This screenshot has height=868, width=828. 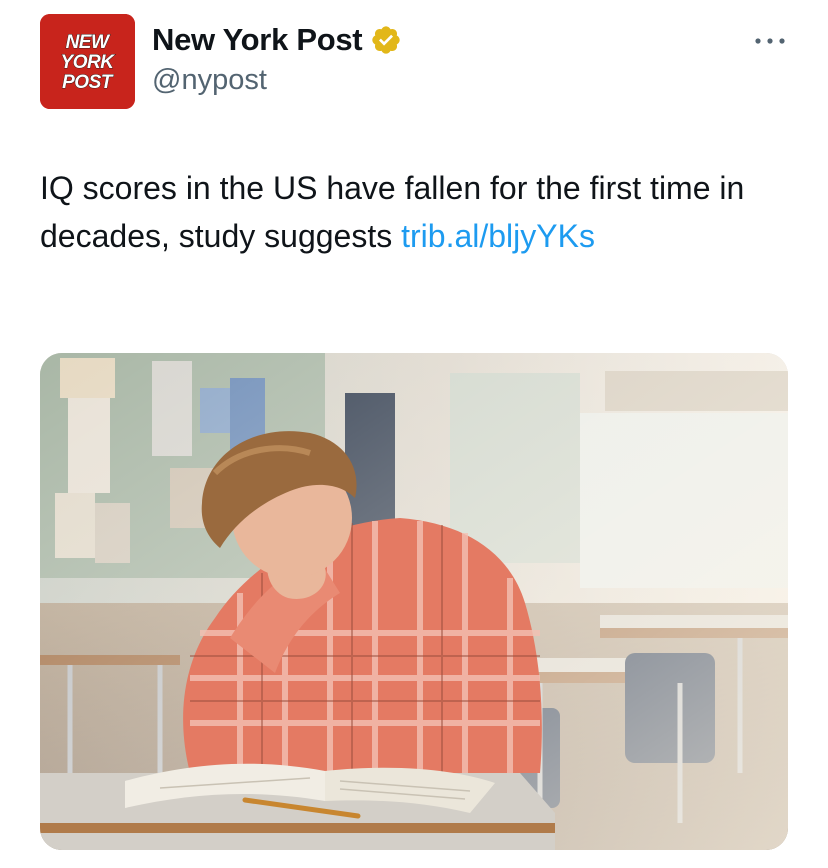 What do you see at coordinates (209, 80) in the screenshot?
I see `handle: @nypost` at bounding box center [209, 80].